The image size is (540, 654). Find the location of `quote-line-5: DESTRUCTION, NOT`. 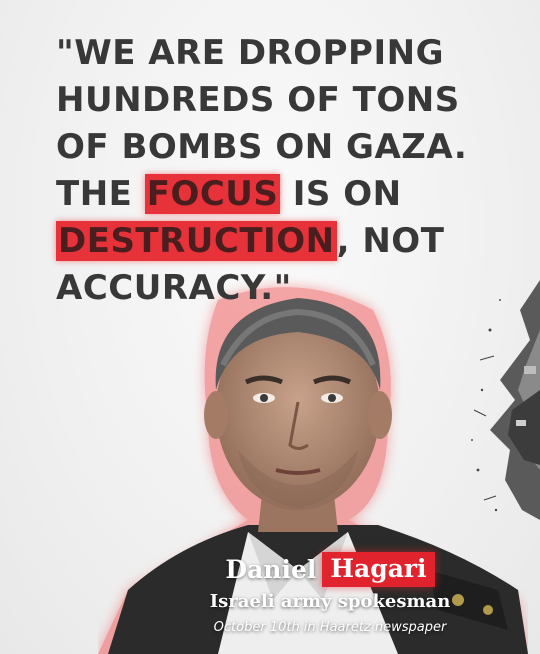

quote-line-5: DESTRUCTION, NOT is located at coordinates (286, 241).